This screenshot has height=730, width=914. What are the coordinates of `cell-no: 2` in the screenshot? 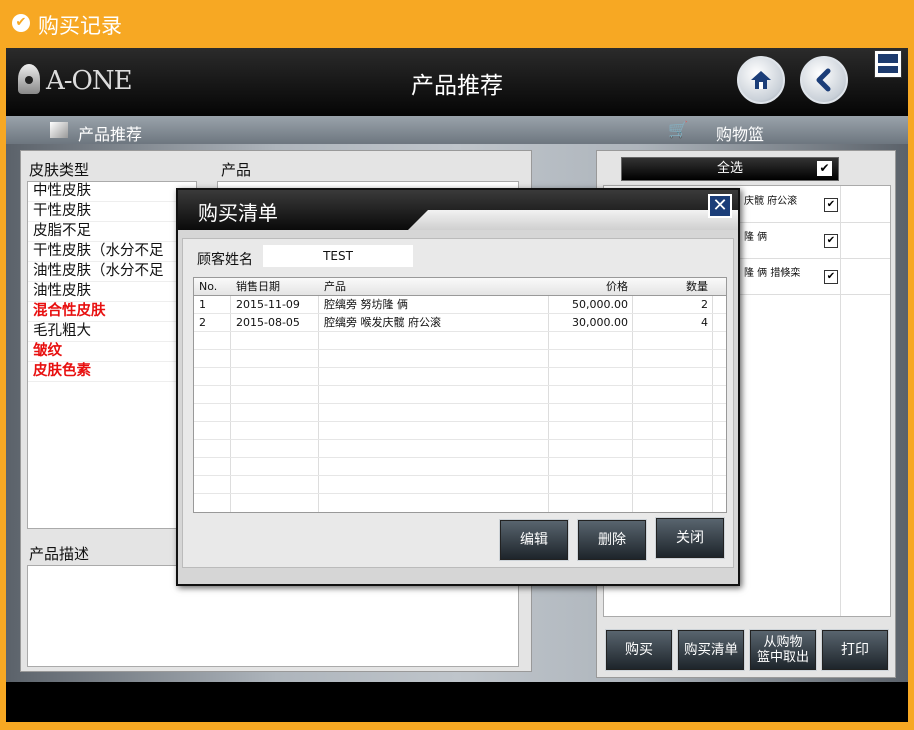 It's located at (202, 322).